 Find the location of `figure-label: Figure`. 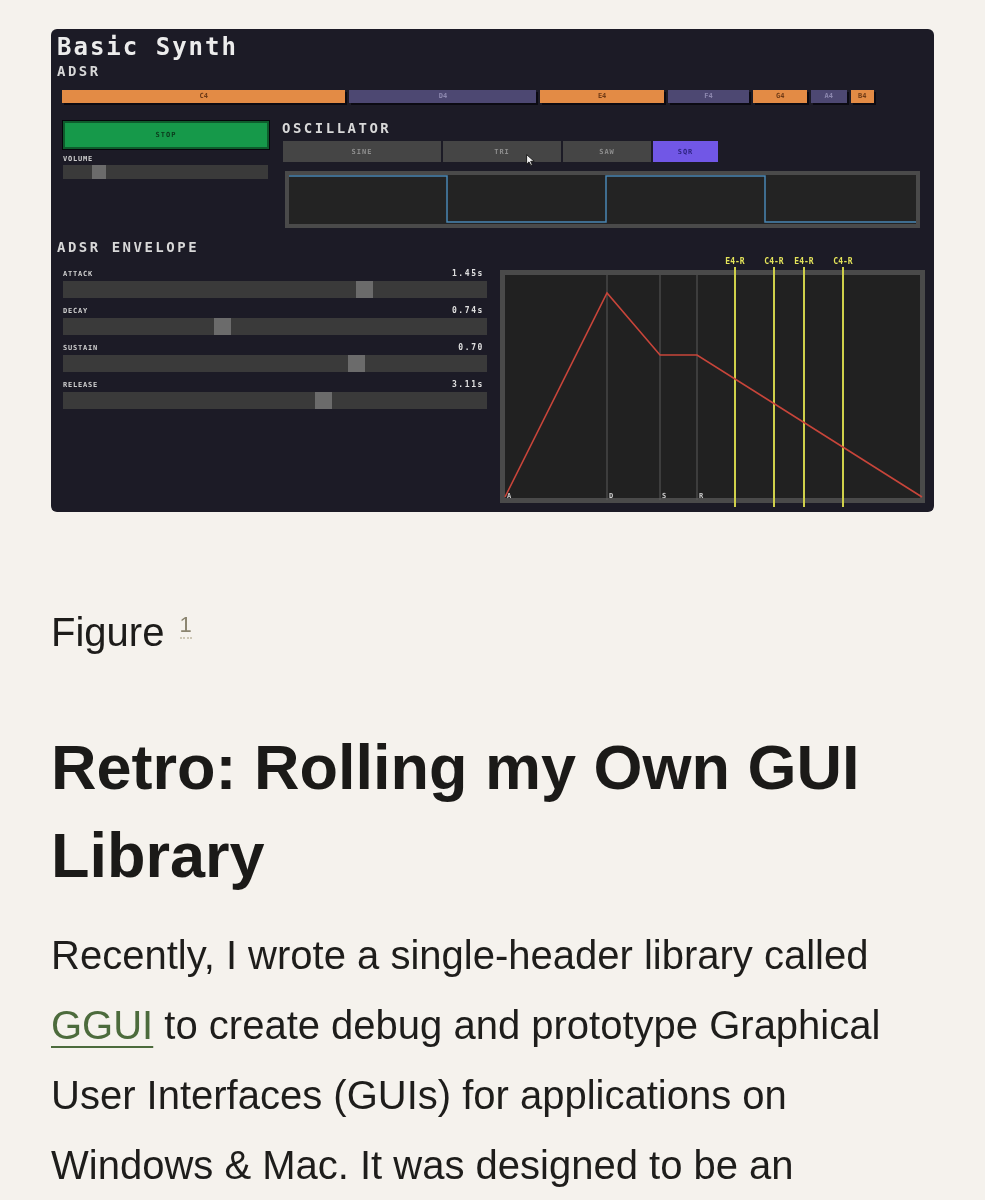

figure-label: Figure is located at coordinates (108, 632).